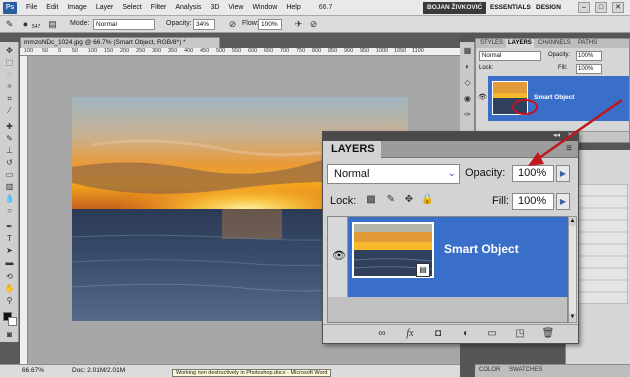 The width and height of the screenshot is (630, 377). I want to click on lock-all-icon: 🔒, so click(427, 200).